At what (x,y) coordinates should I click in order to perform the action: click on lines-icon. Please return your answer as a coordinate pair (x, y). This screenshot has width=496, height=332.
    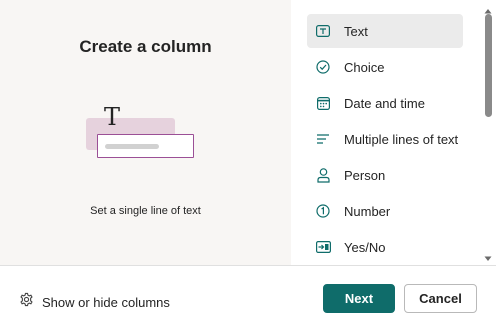
    Looking at the image, I should click on (323, 139).